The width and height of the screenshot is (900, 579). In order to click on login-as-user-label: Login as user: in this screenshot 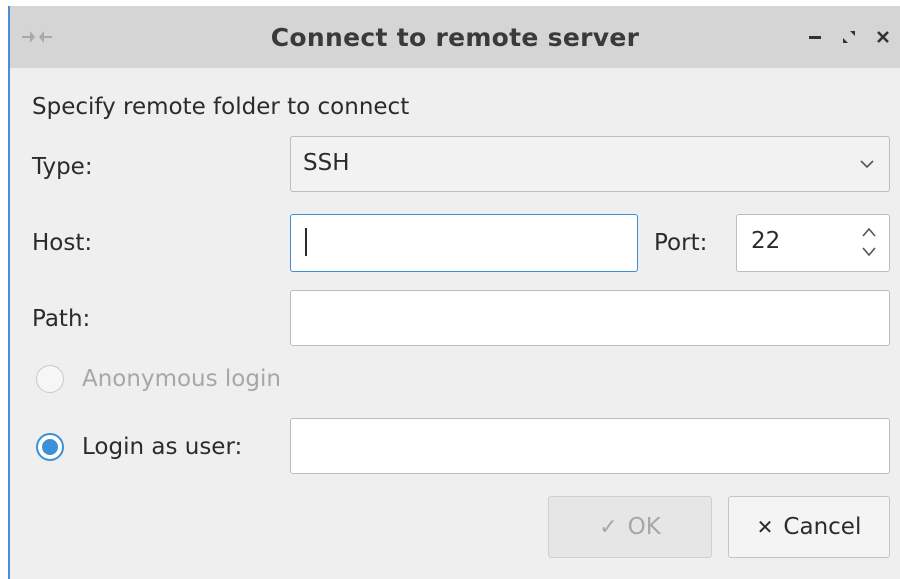, I will do `click(162, 447)`.